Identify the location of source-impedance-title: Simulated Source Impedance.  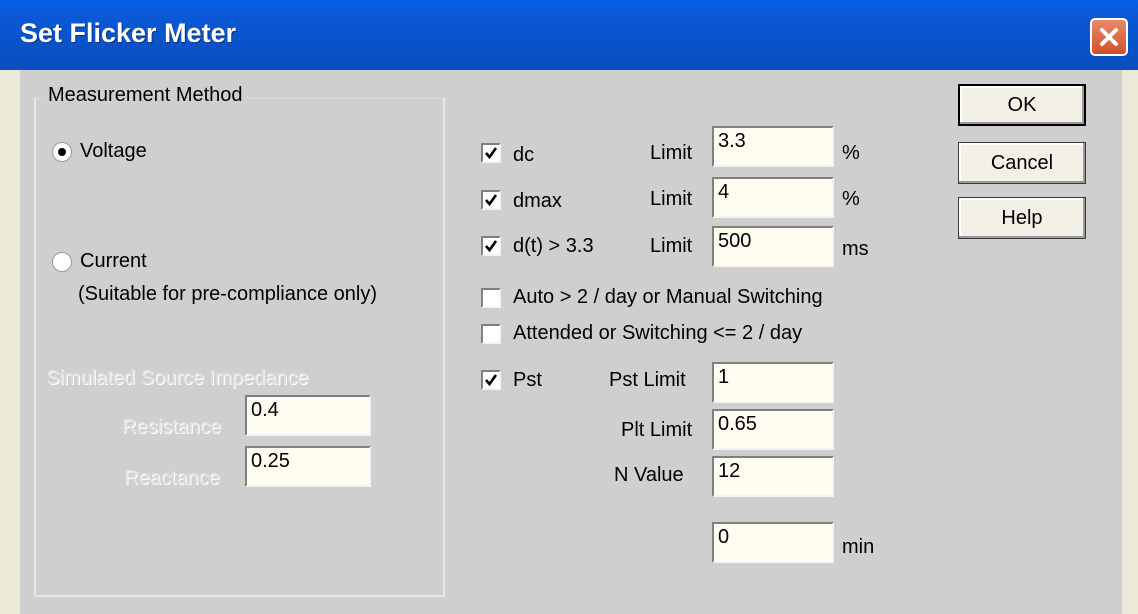
(177, 378).